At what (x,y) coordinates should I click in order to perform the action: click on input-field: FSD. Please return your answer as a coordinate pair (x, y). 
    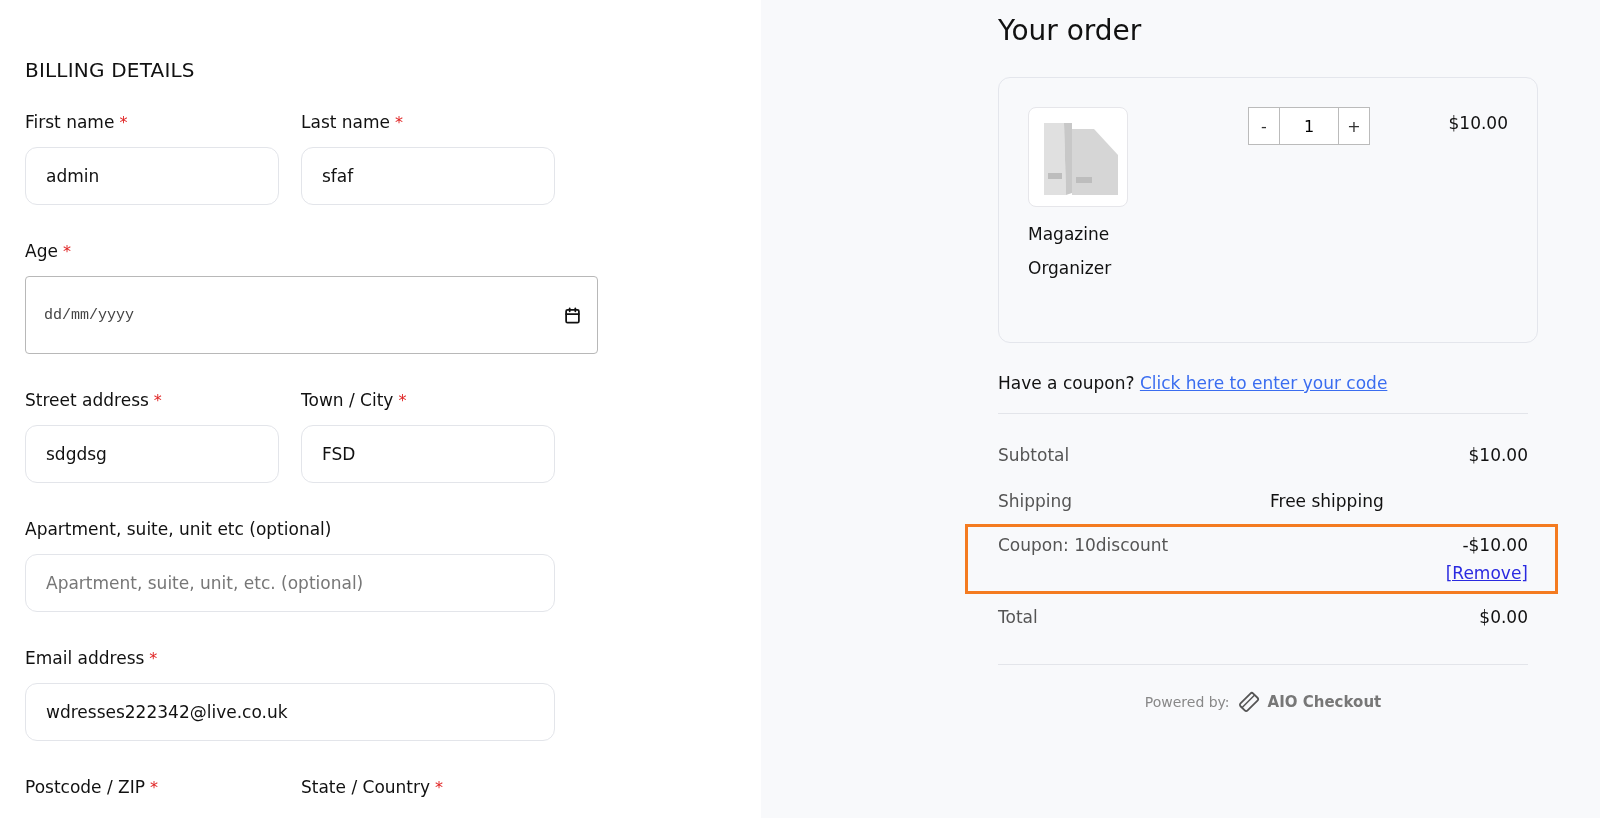
    Looking at the image, I should click on (428, 454).